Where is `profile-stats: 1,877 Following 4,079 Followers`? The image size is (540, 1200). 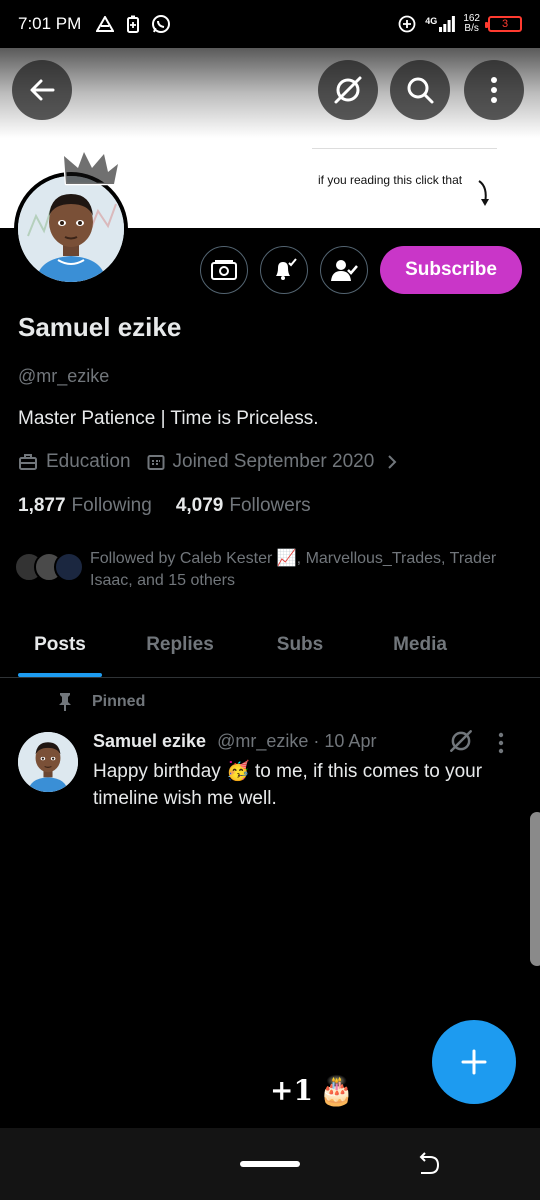 profile-stats: 1,877 Following 4,079 Followers is located at coordinates (176, 506).